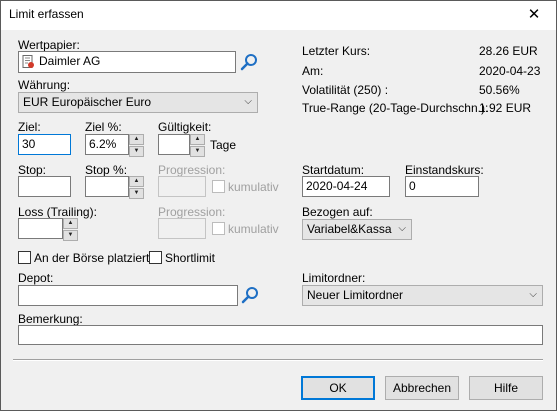 The width and height of the screenshot is (557, 411). What do you see at coordinates (106, 170) in the screenshot?
I see `stop-pct-label: Stop %:` at bounding box center [106, 170].